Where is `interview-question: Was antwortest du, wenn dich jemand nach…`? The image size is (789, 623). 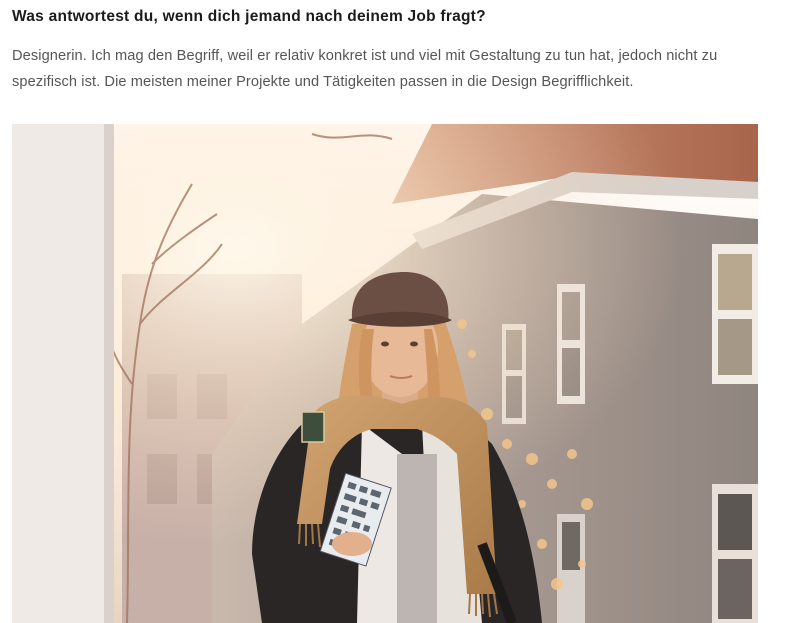 interview-question: Was antwortest du, wenn dich jemand nach… is located at coordinates (249, 16).